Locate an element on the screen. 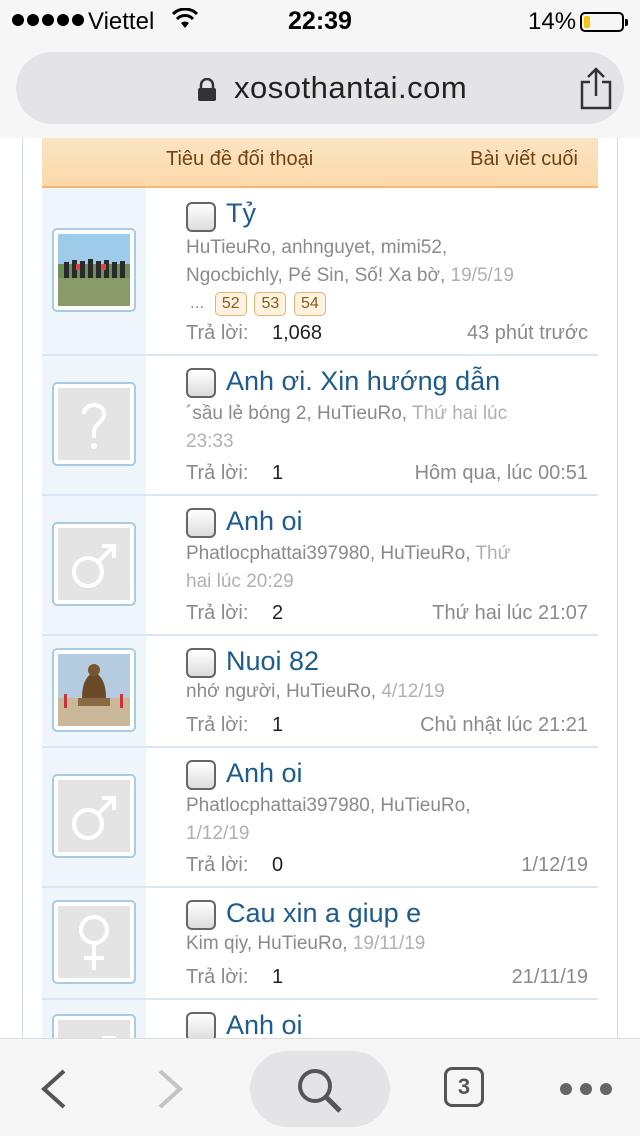 The width and height of the screenshot is (640, 1136). thread-date: hai lúc 20:29 is located at coordinates (240, 581).